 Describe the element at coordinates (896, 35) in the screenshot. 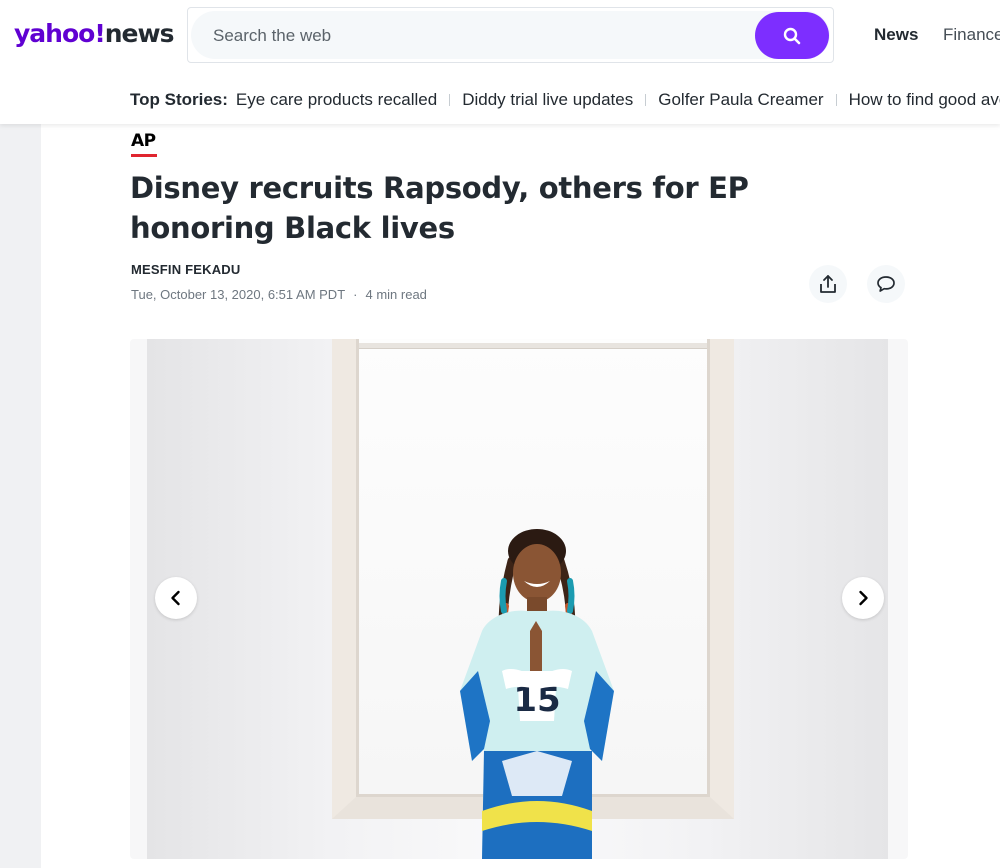

I see `nav-news-link: News` at that location.